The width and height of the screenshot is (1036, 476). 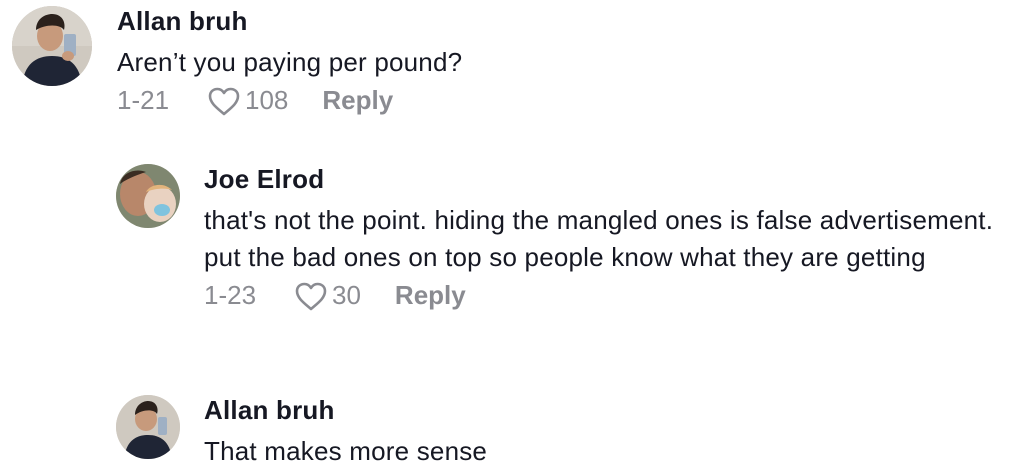 I want to click on like-button: 30, so click(x=327, y=295).